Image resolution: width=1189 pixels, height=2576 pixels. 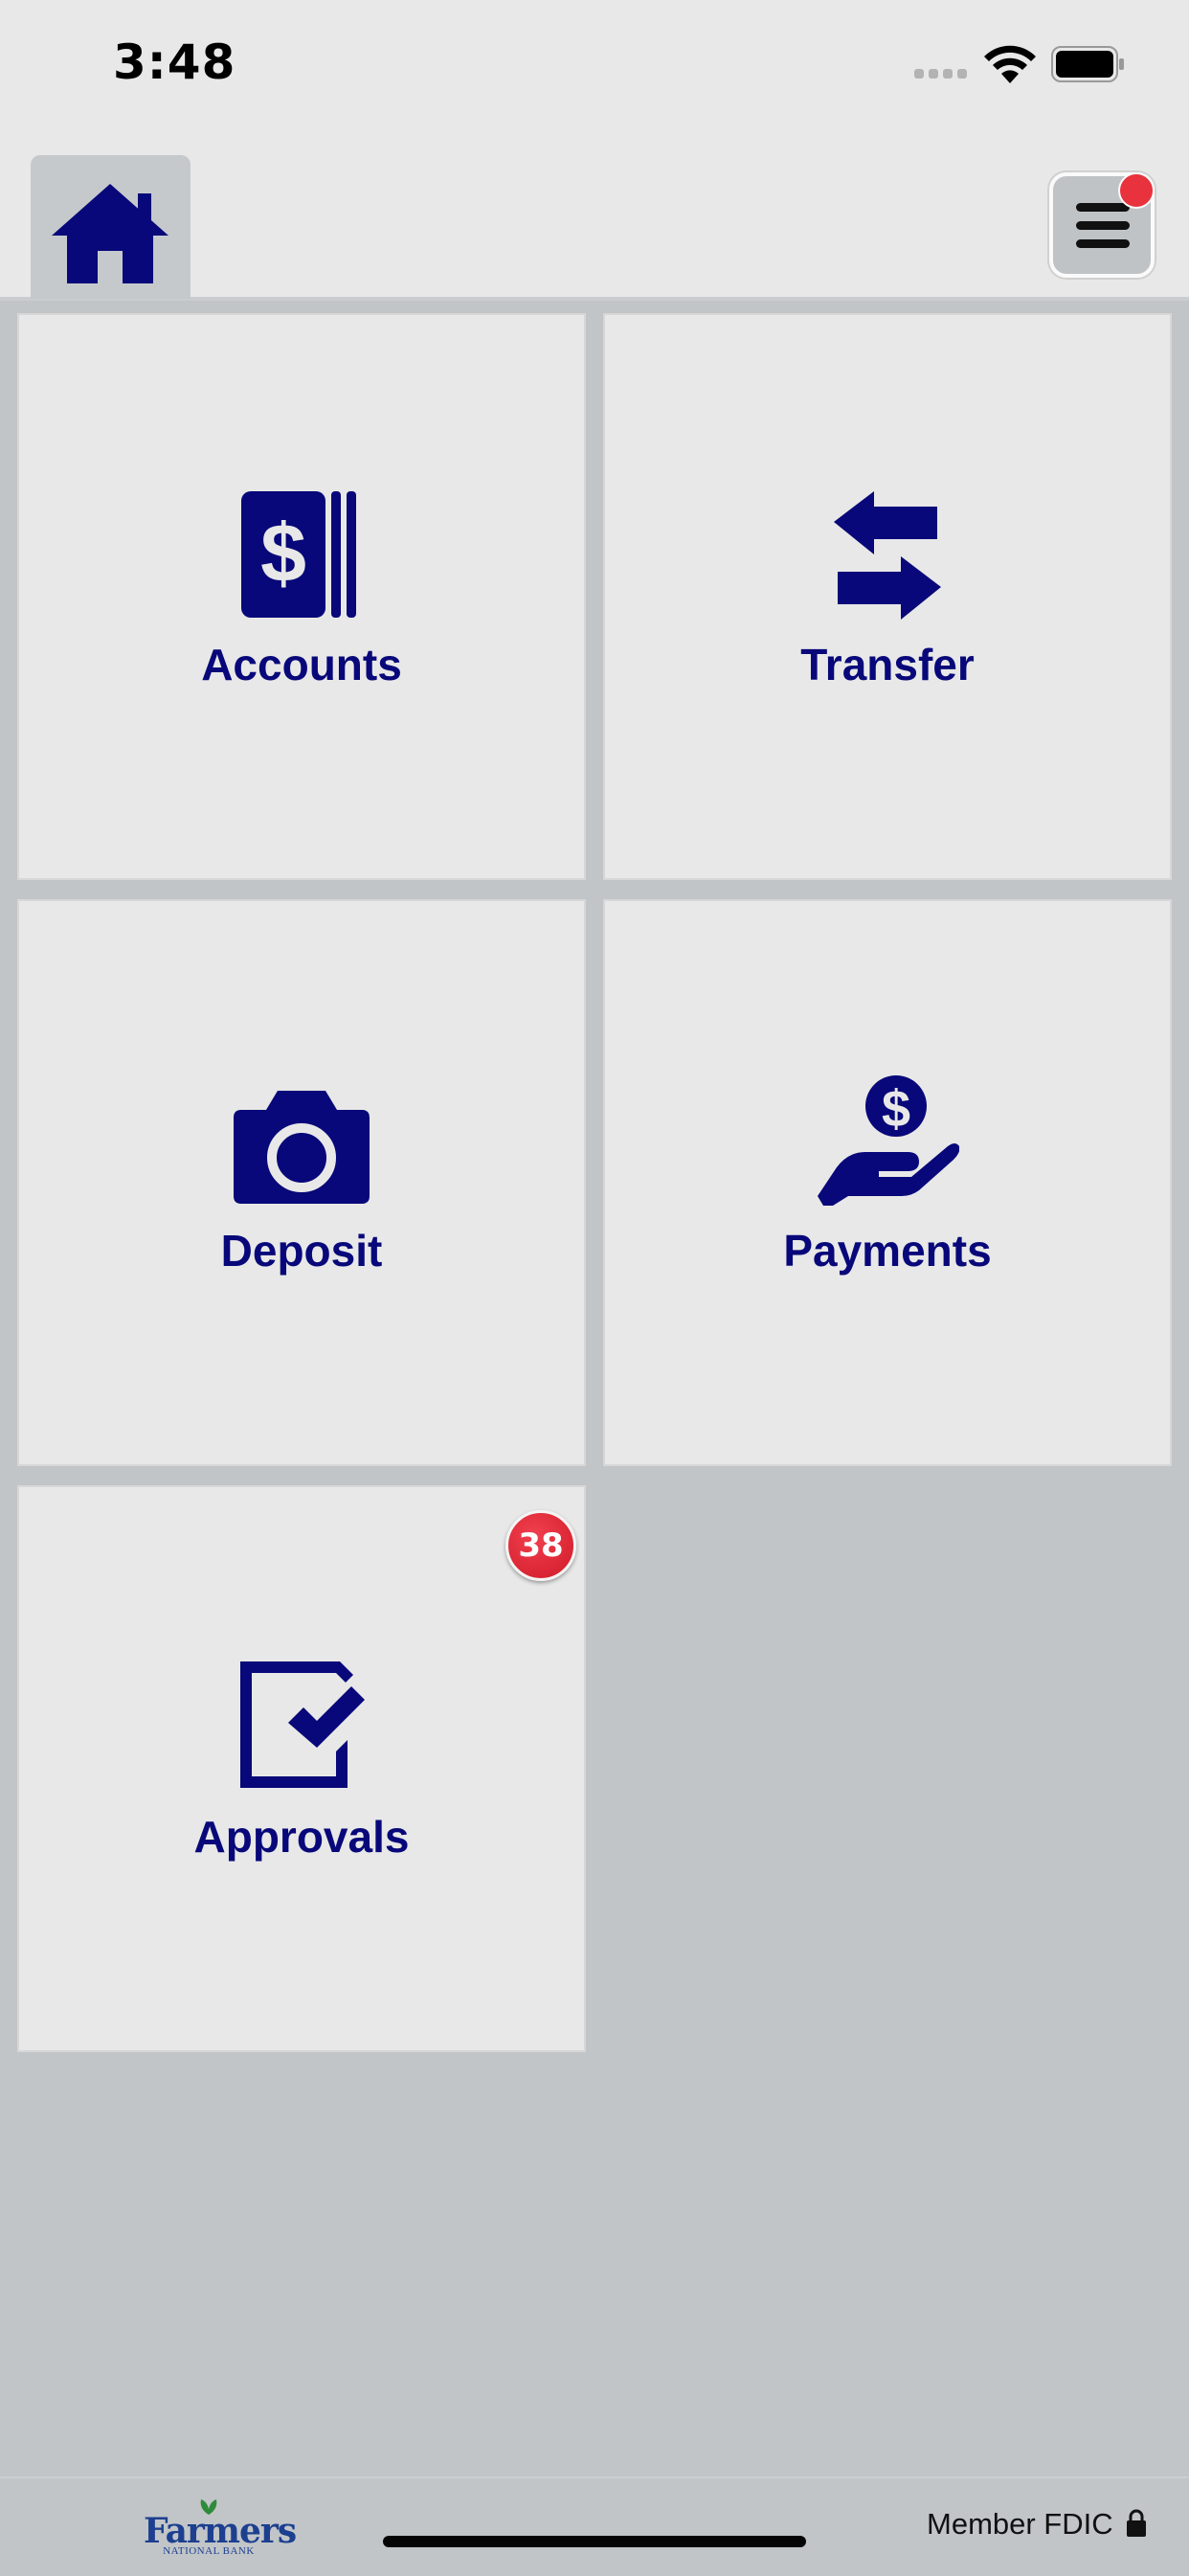 I want to click on tile-label: Accounts, so click(x=301, y=664).